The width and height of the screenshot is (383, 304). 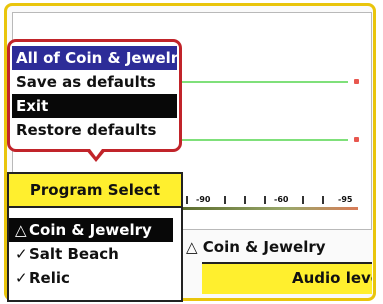 I want to click on current-mode-label: △ Coin & Jewelry, so click(x=256, y=247).